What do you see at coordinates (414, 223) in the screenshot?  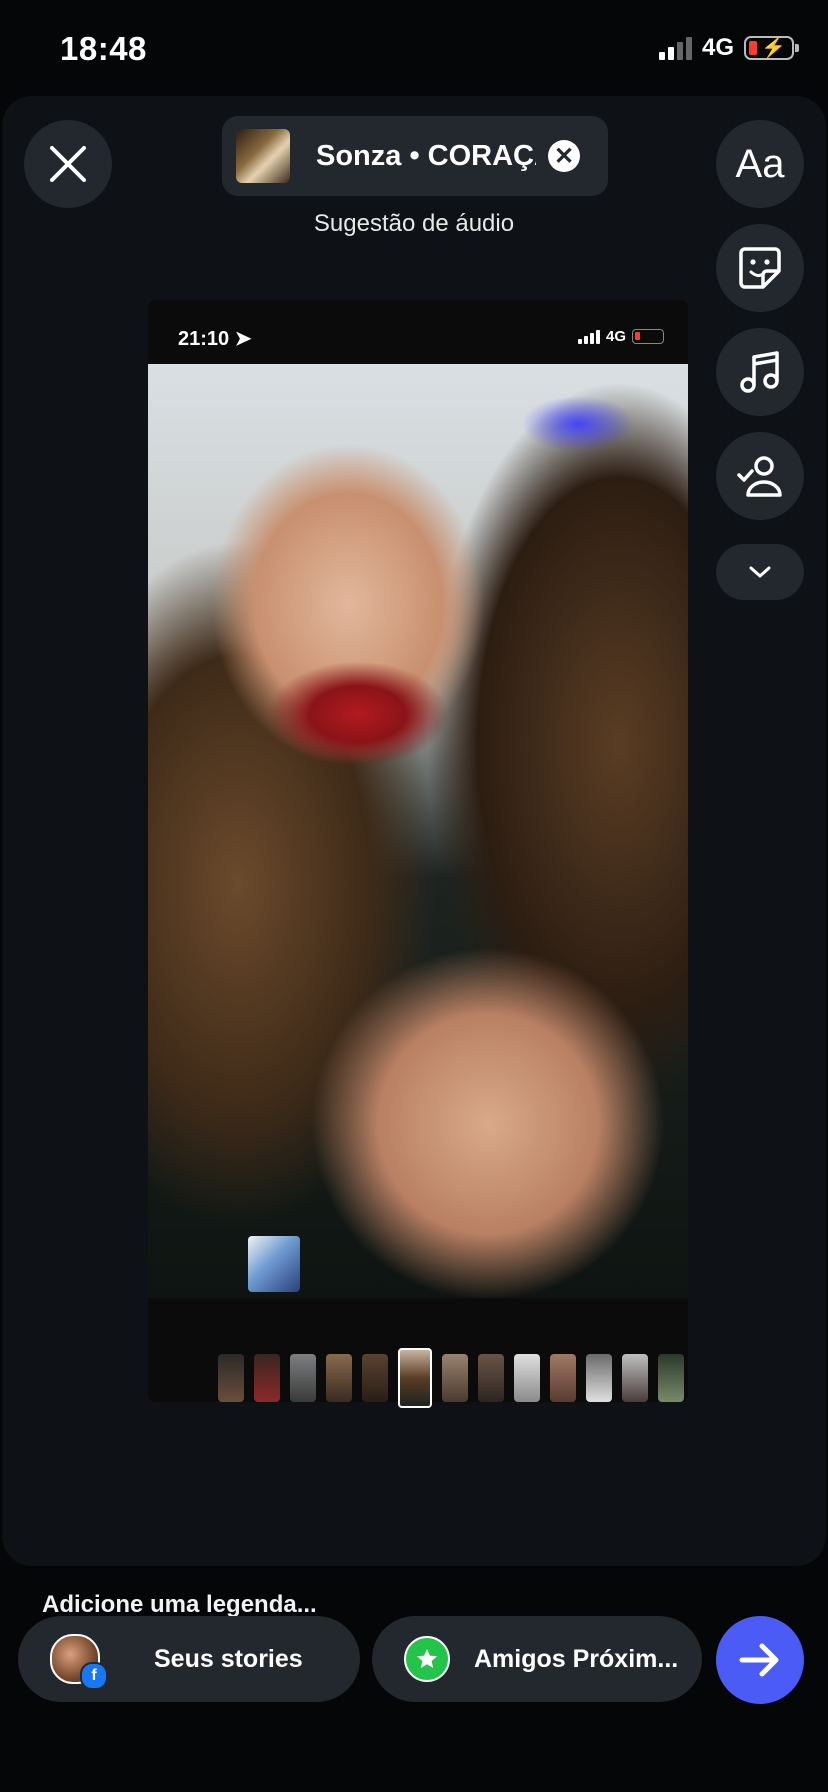 I see `audio-suggestion-label: Sugestão de áudio` at bounding box center [414, 223].